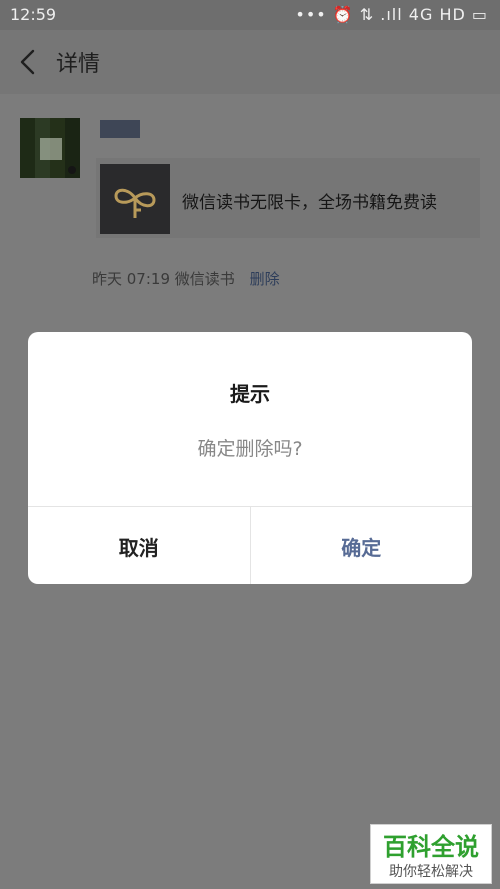  Describe the element at coordinates (33, 14) in the screenshot. I see `status-time: 12:59` at that location.